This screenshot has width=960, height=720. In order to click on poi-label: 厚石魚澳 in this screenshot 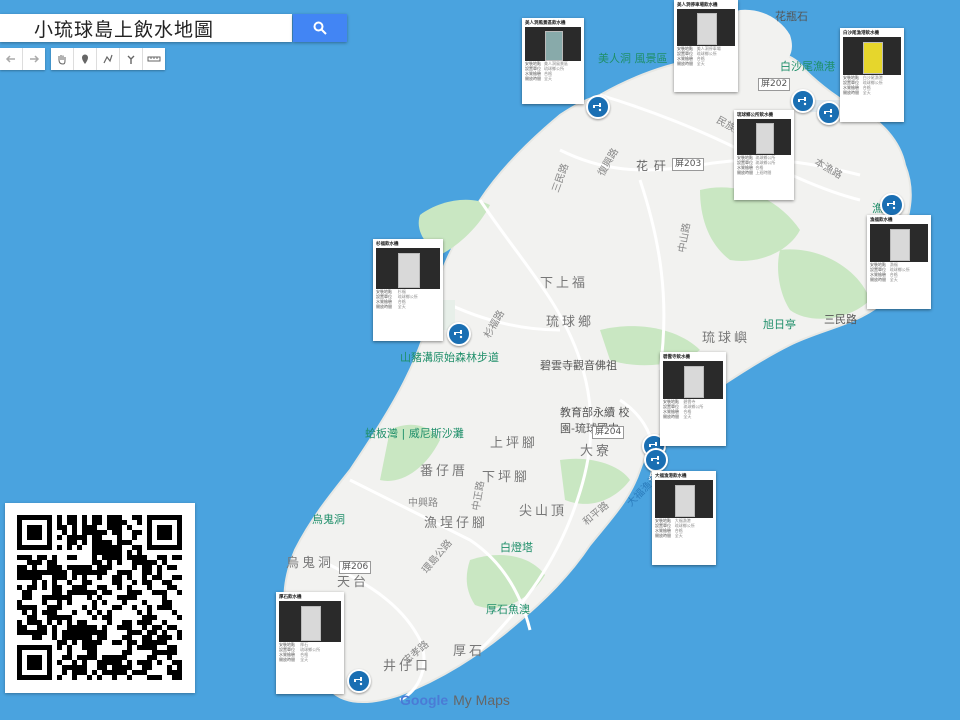, I will do `click(508, 609)`.